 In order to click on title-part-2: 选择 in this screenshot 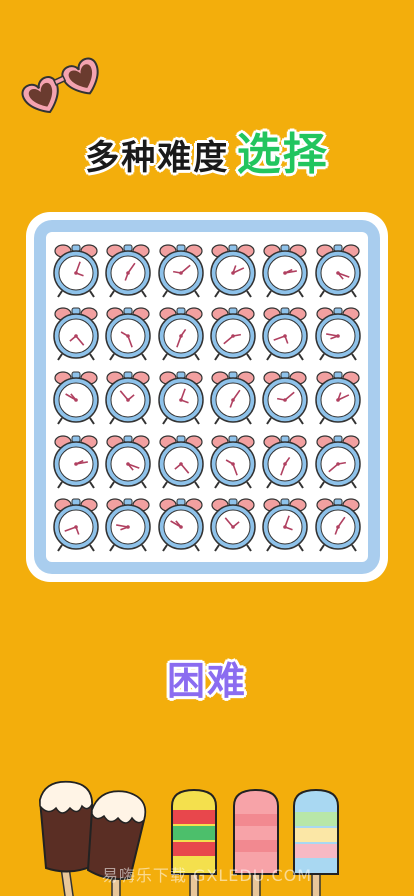, I will do `click(282, 154)`.